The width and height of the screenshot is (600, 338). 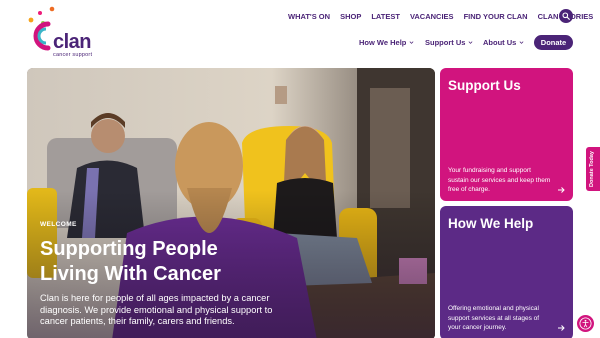 I want to click on topnav-shop: SHOP, so click(x=350, y=16).